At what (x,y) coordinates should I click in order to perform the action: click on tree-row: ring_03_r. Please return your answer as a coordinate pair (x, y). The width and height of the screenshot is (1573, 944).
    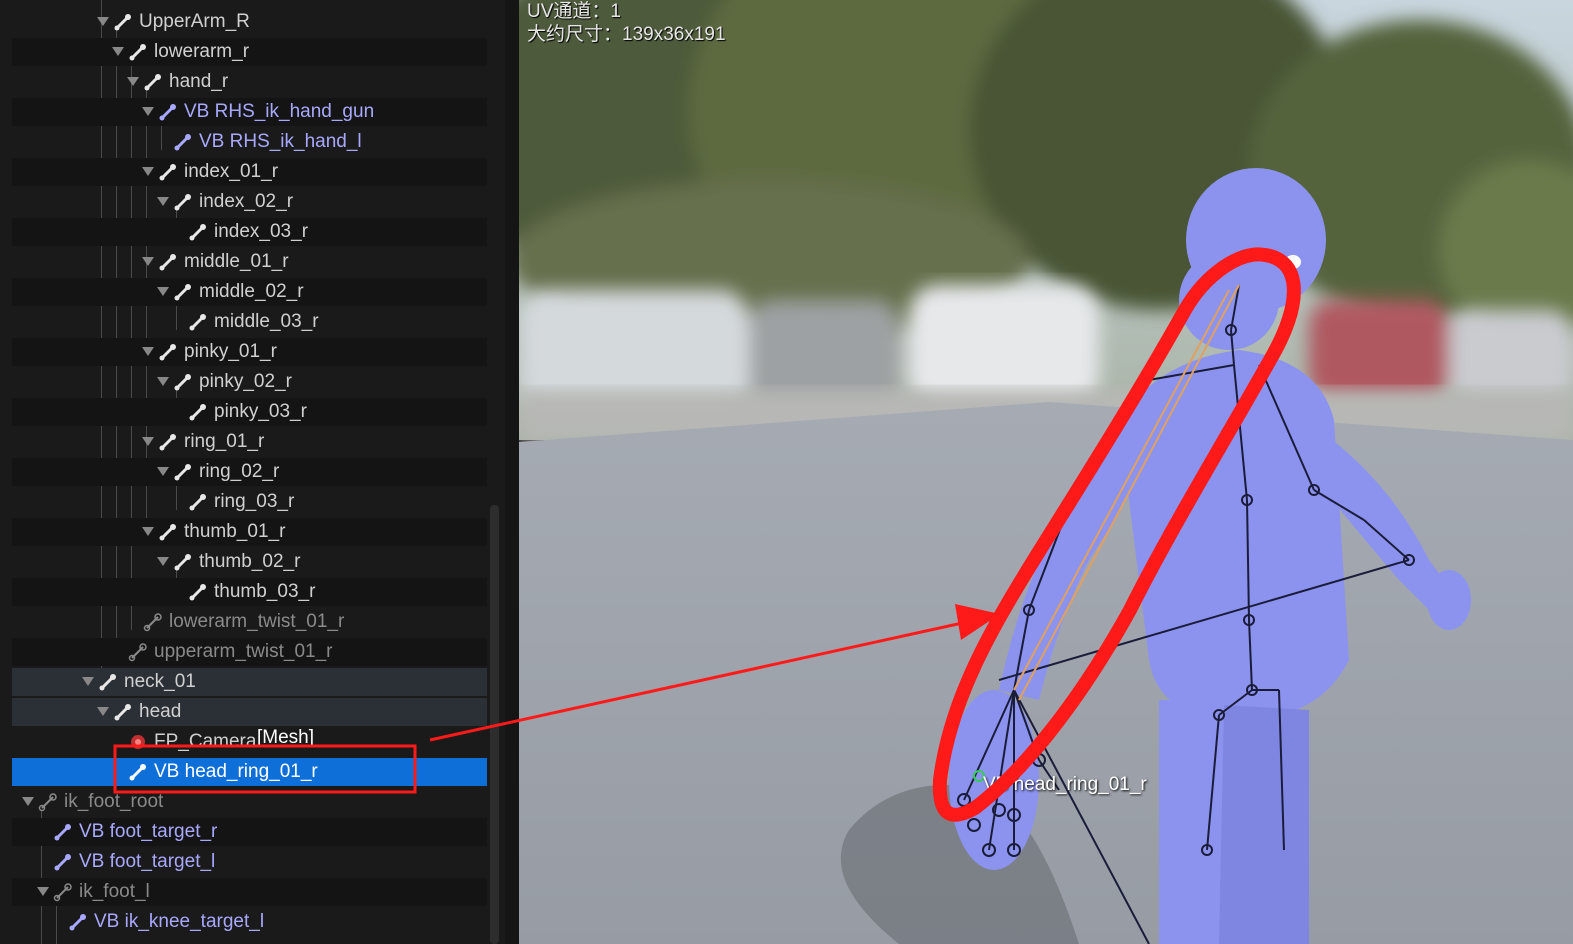
    Looking at the image, I should click on (249, 502).